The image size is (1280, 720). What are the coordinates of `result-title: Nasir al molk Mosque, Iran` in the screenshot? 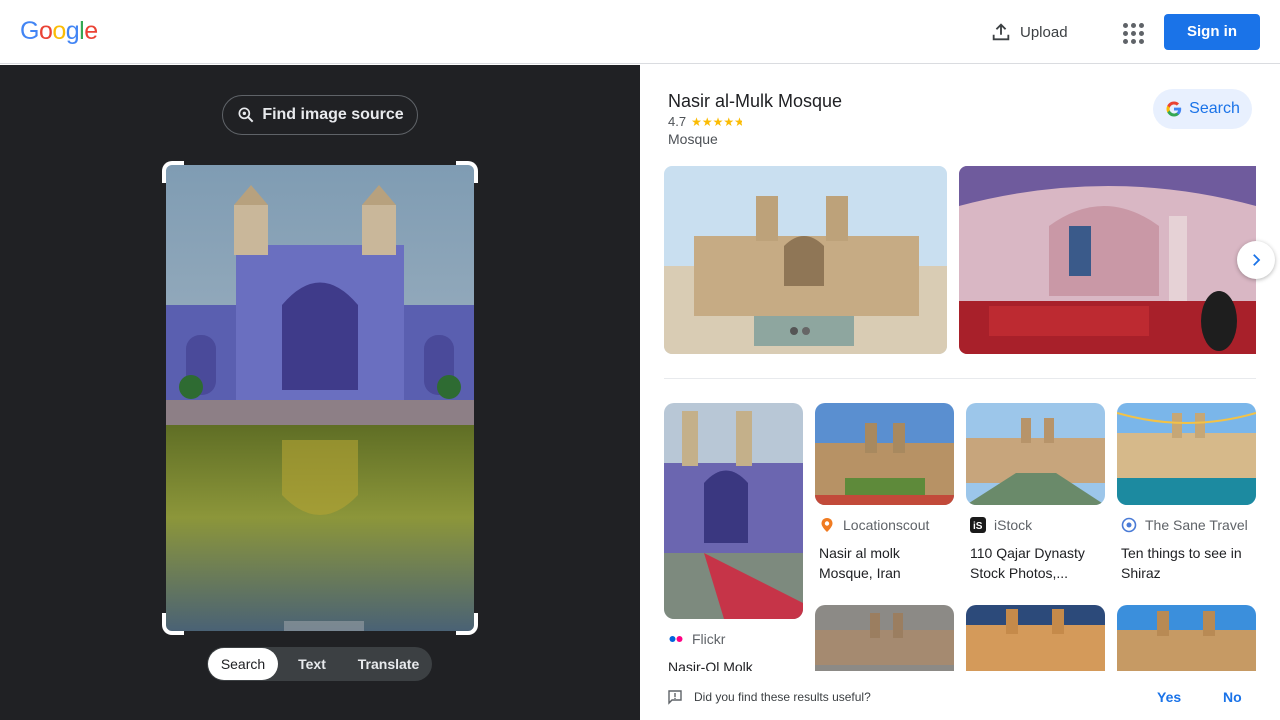 It's located at (887, 563).